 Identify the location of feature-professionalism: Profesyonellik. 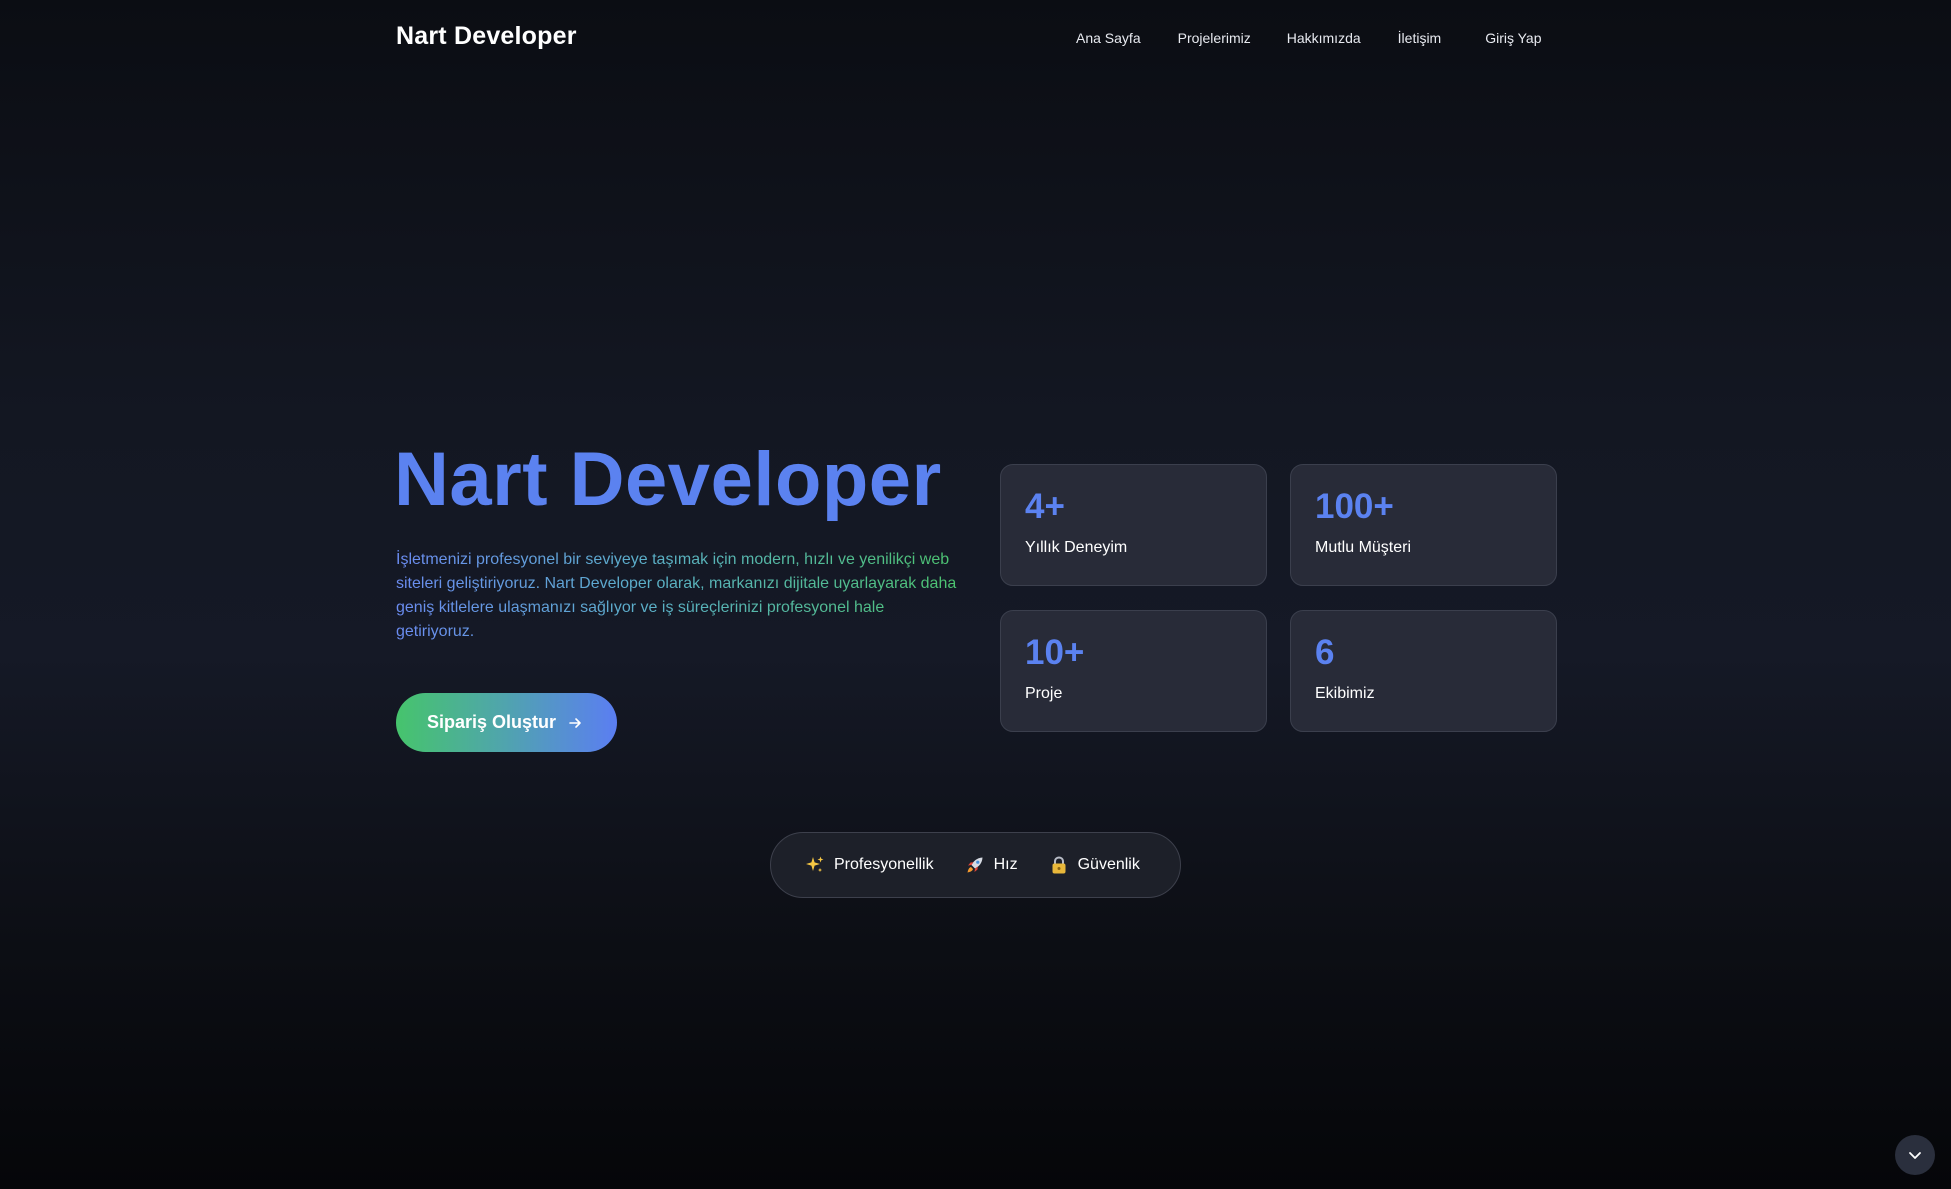
(869, 865).